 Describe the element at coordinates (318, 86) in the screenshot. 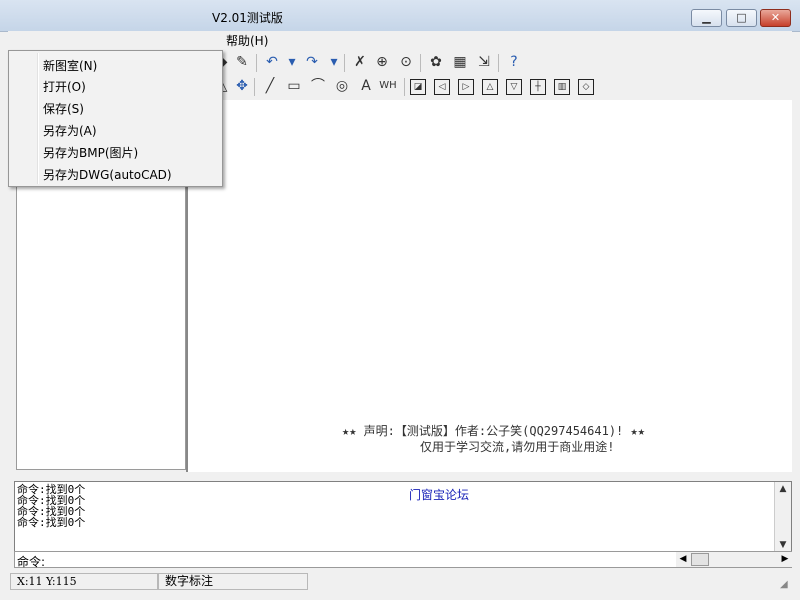

I see `arc-tool-icon: ⌒` at that location.